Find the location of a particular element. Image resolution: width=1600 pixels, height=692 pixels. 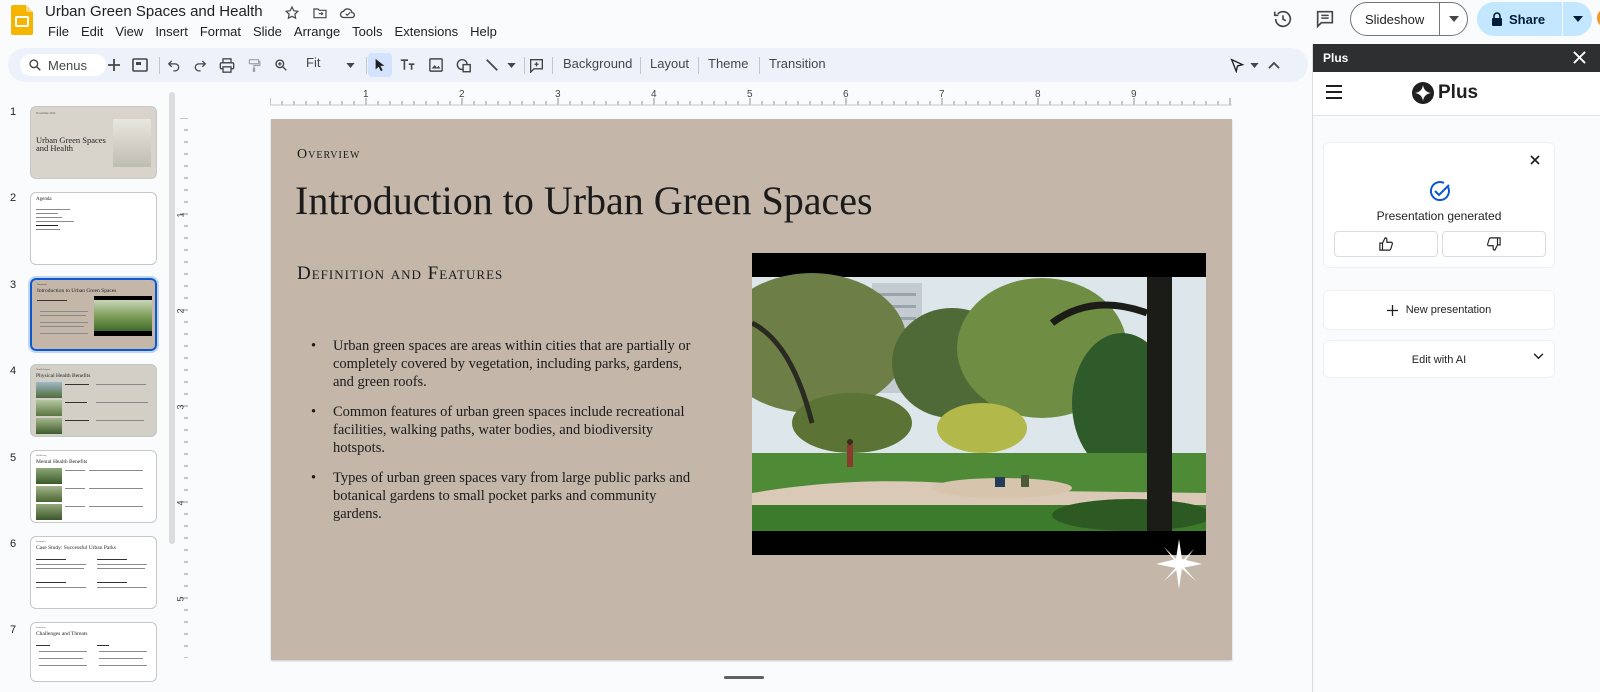

select-cursor-icon is located at coordinates (380, 65).